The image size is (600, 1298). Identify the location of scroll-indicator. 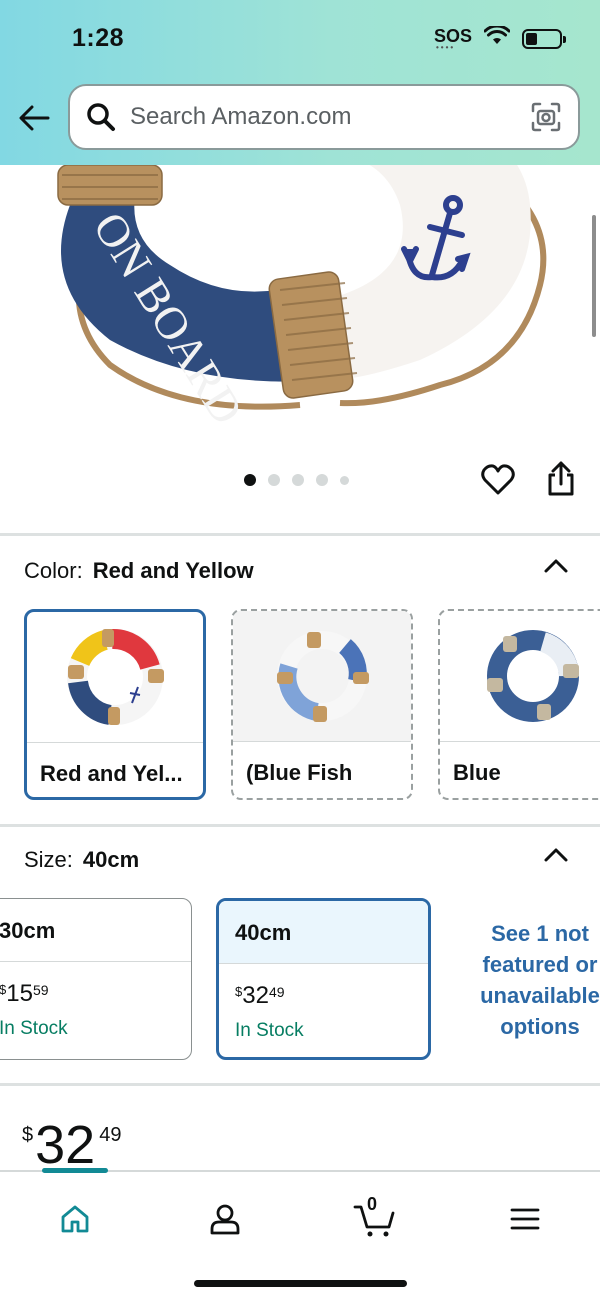
(594, 276).